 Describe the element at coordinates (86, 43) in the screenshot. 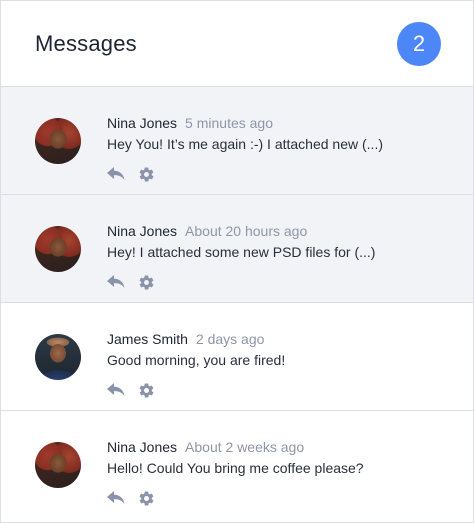

I see `page-title: Messages` at that location.